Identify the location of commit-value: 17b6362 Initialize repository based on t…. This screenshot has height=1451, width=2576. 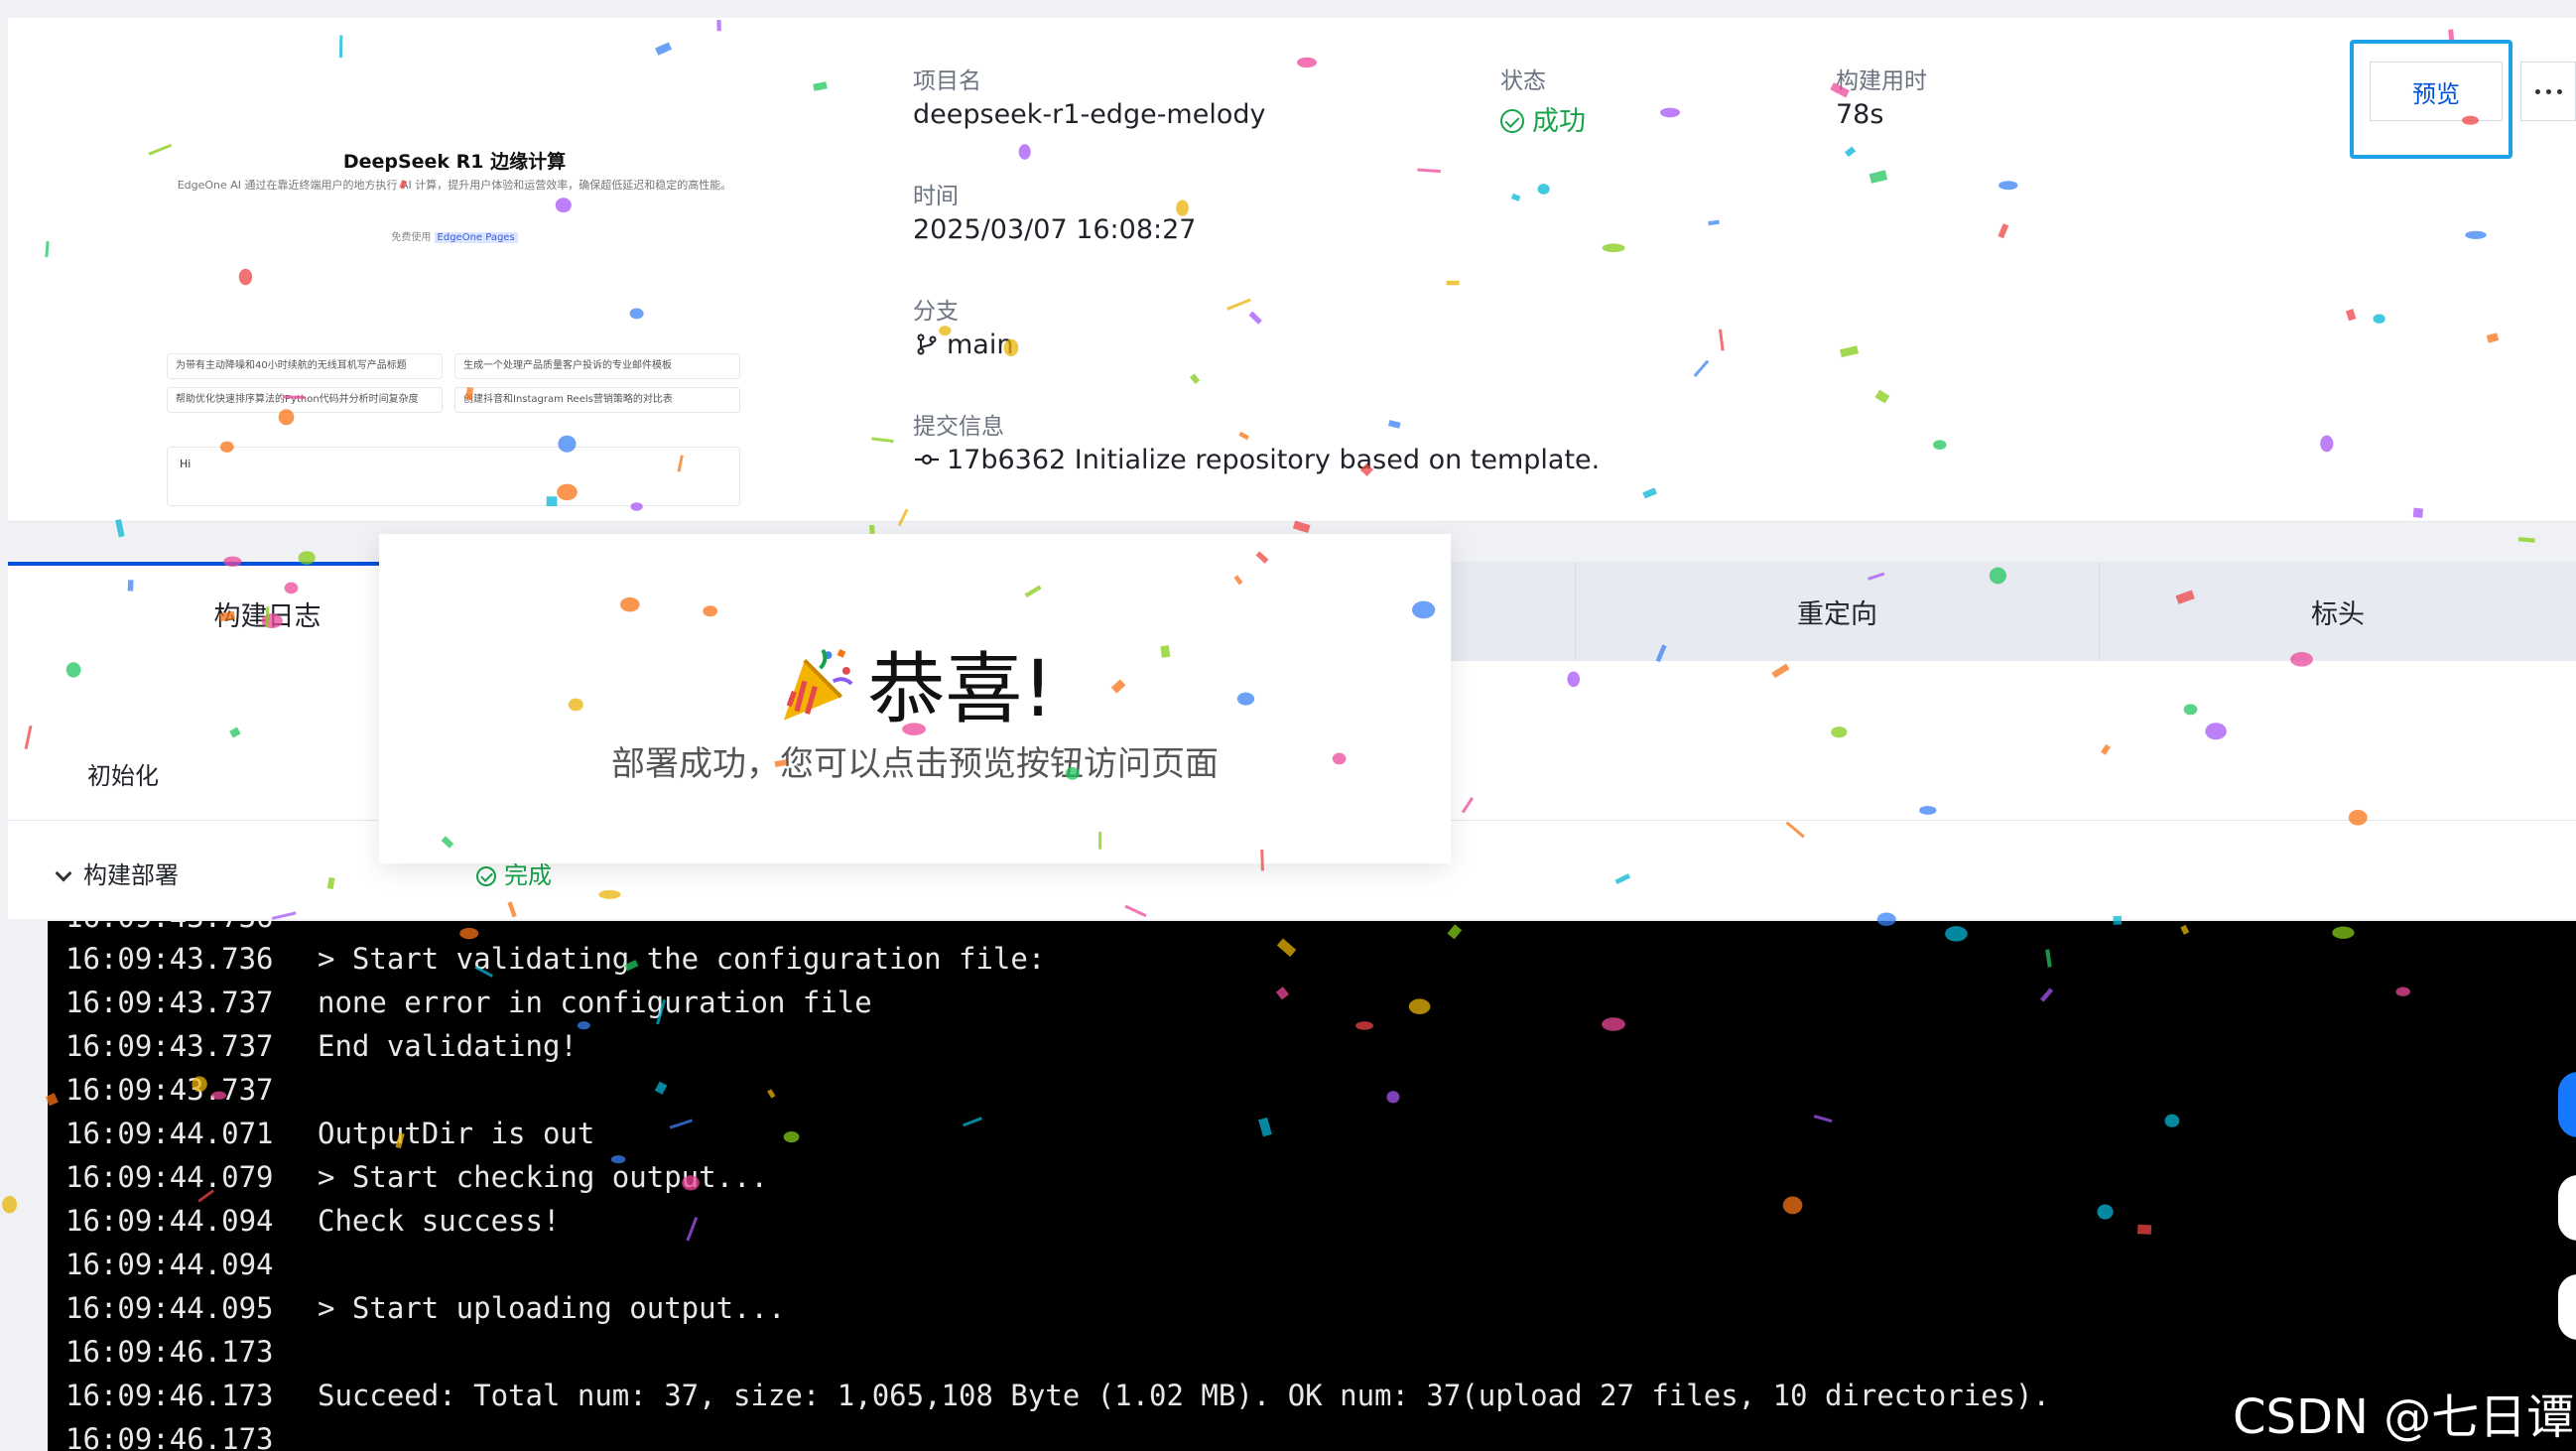
(1256, 460).